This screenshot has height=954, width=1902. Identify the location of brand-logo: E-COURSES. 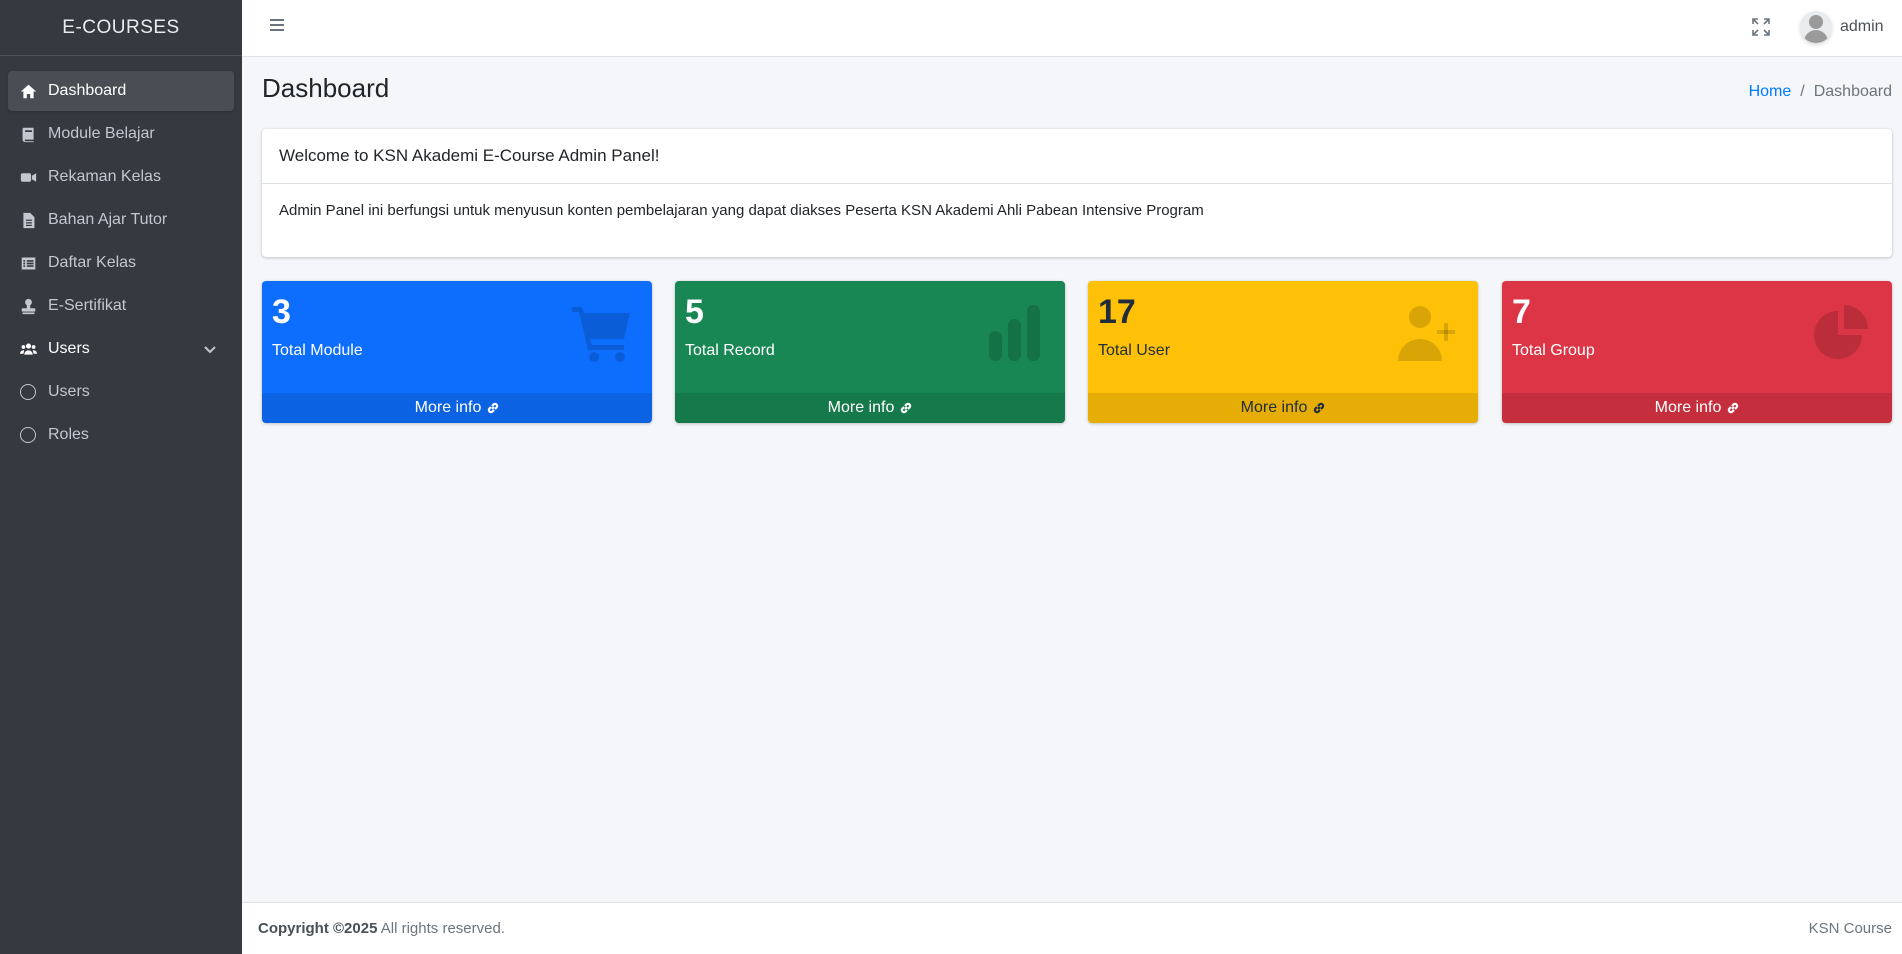
(121, 28).